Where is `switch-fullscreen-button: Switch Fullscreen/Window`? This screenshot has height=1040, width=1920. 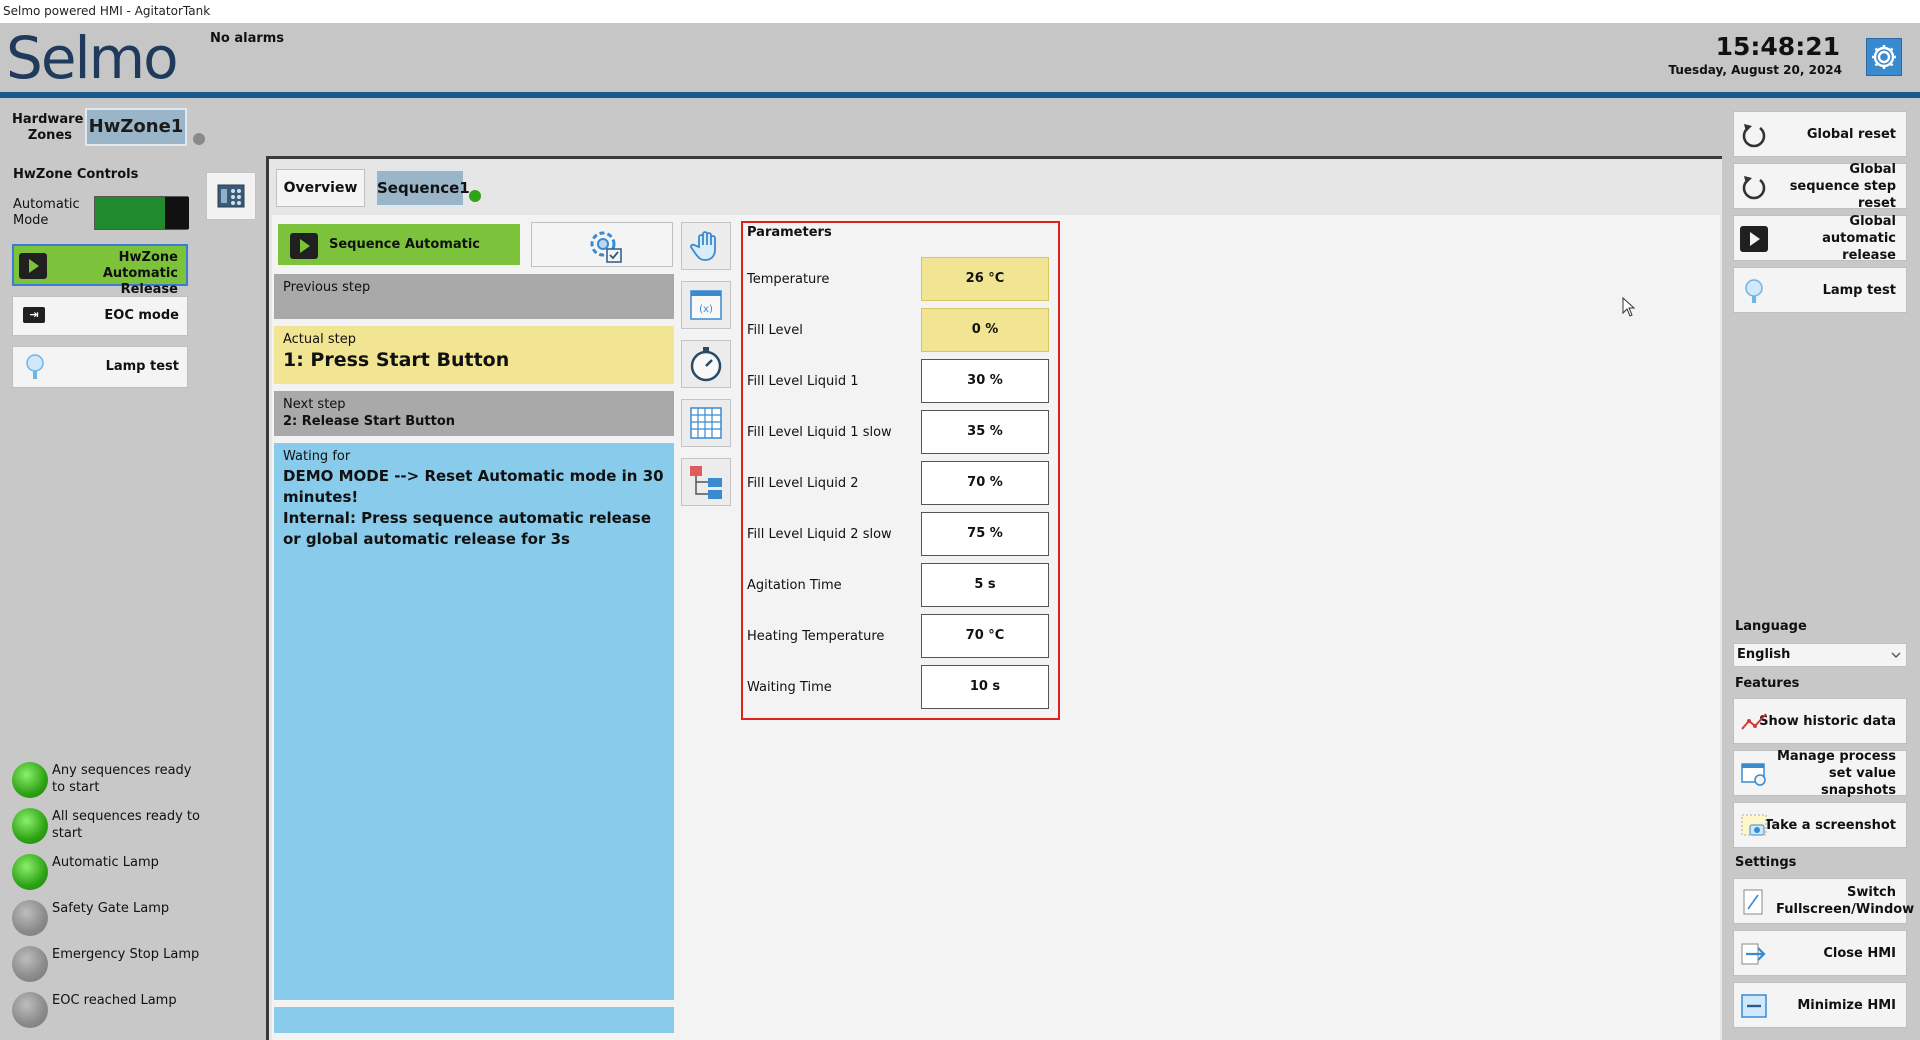
switch-fullscreen-button: Switch Fullscreen/Window is located at coordinates (1824, 901).